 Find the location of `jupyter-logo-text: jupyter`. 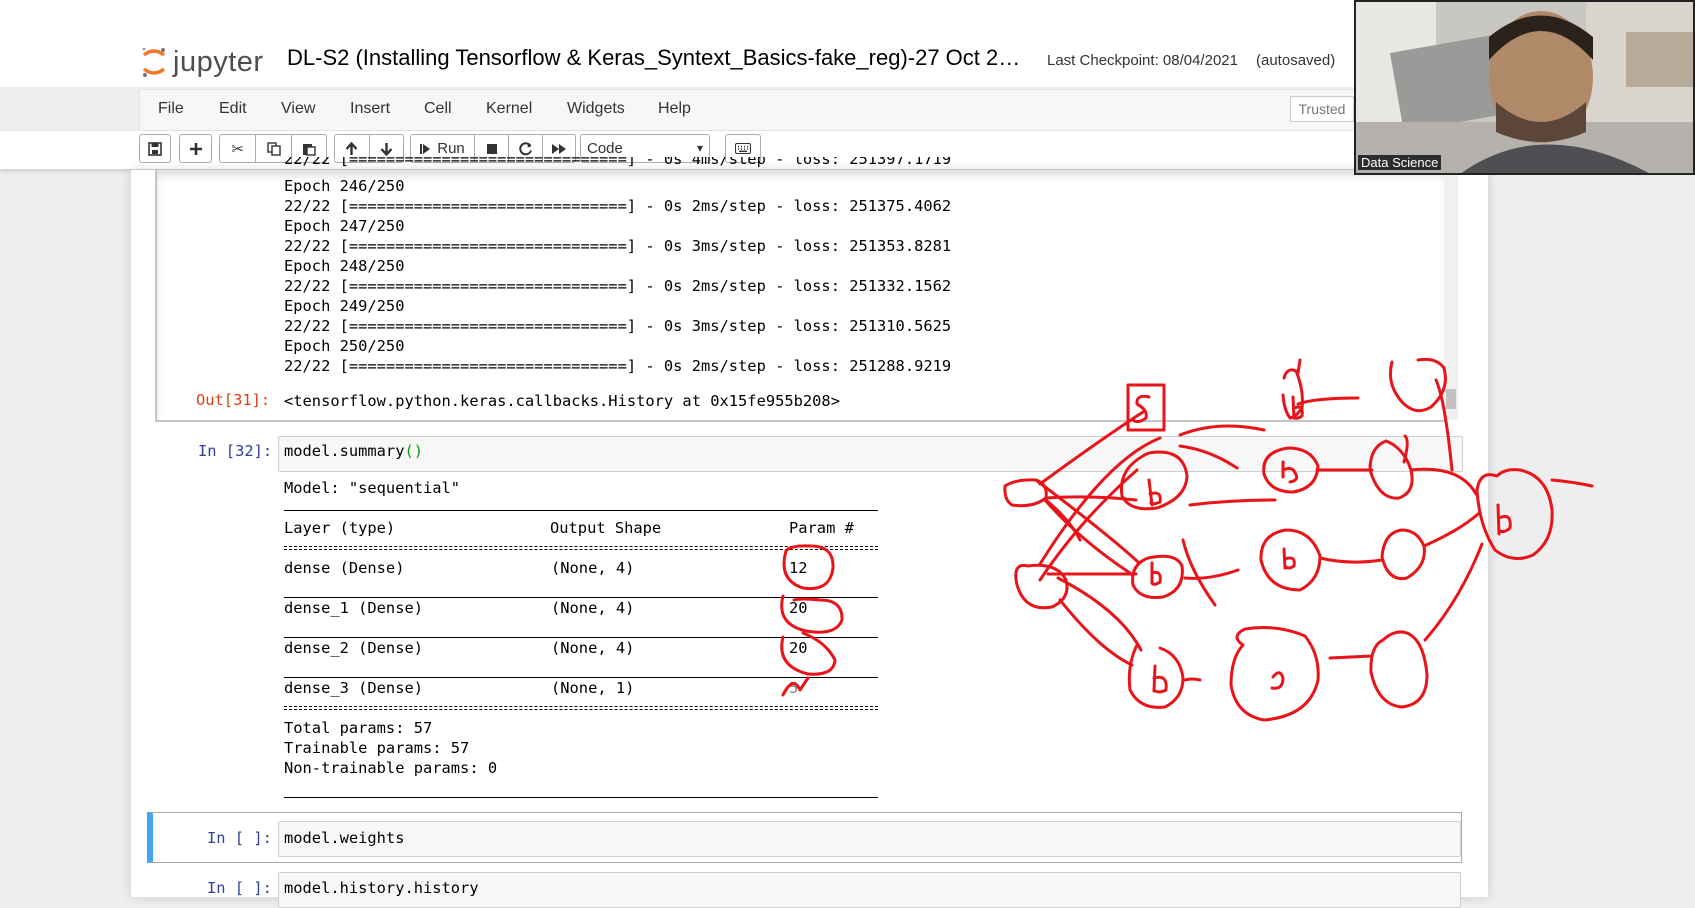

jupyter-logo-text: jupyter is located at coordinates (218, 61).